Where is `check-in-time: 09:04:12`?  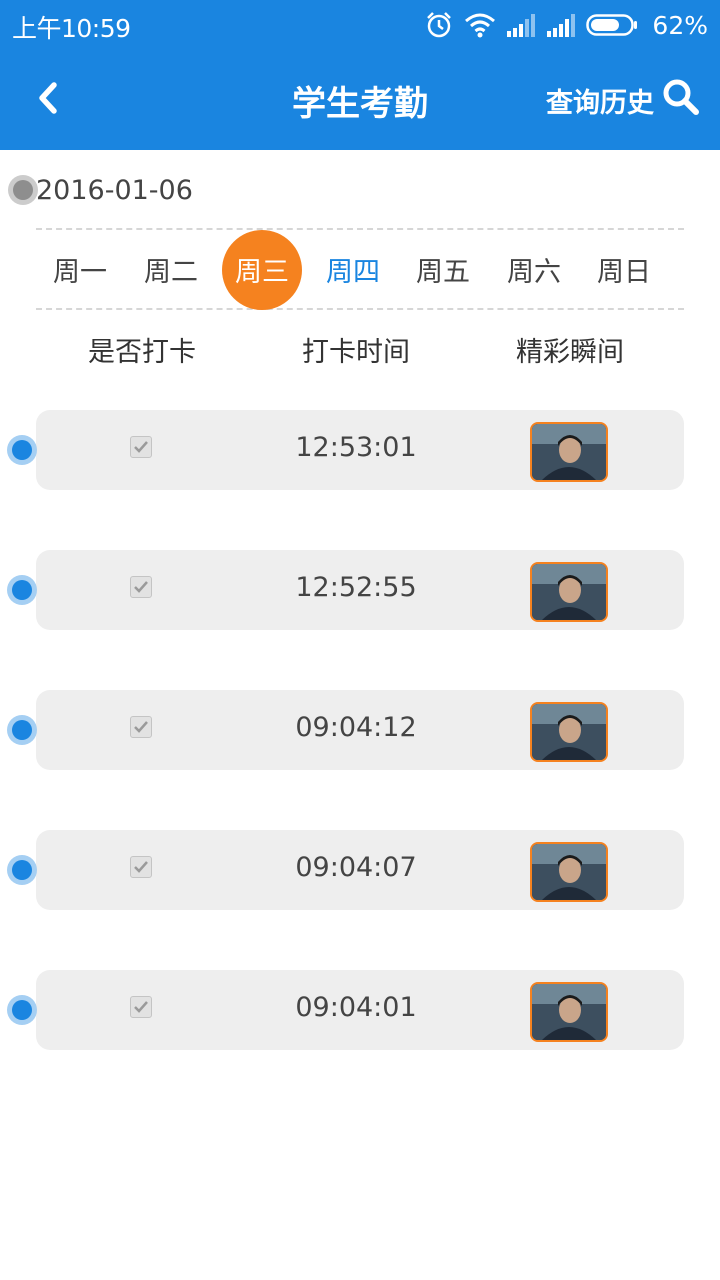
check-in-time: 09:04:12 is located at coordinates (356, 727).